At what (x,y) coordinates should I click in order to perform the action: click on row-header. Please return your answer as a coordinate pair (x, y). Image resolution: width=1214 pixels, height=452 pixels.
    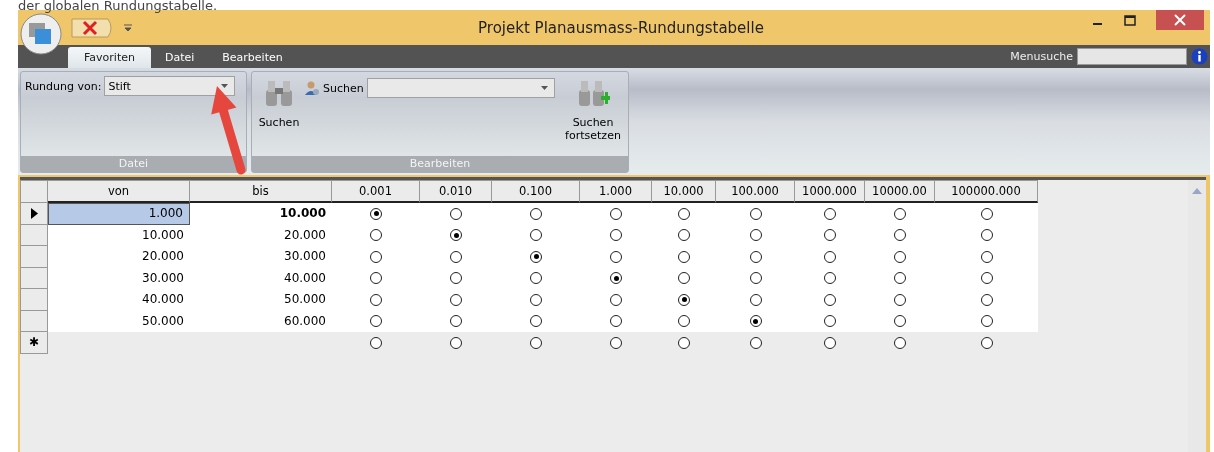
    Looking at the image, I should click on (34, 214).